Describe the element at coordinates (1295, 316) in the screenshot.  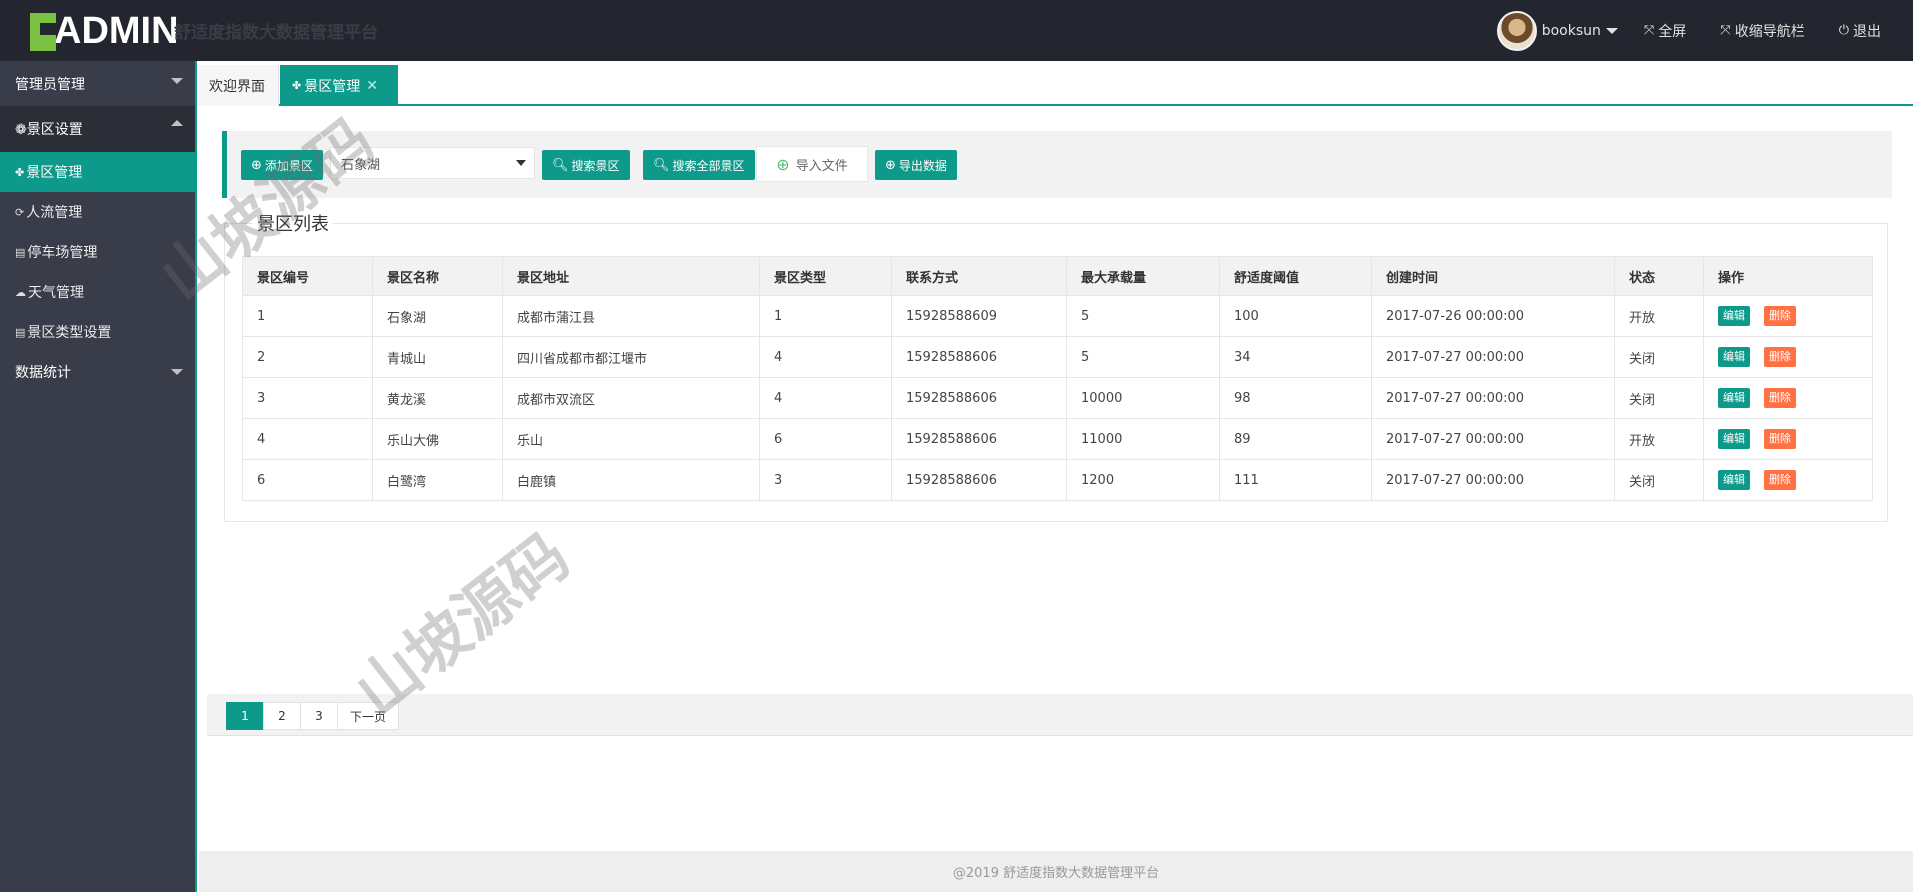
I see `table-cell: 100` at that location.